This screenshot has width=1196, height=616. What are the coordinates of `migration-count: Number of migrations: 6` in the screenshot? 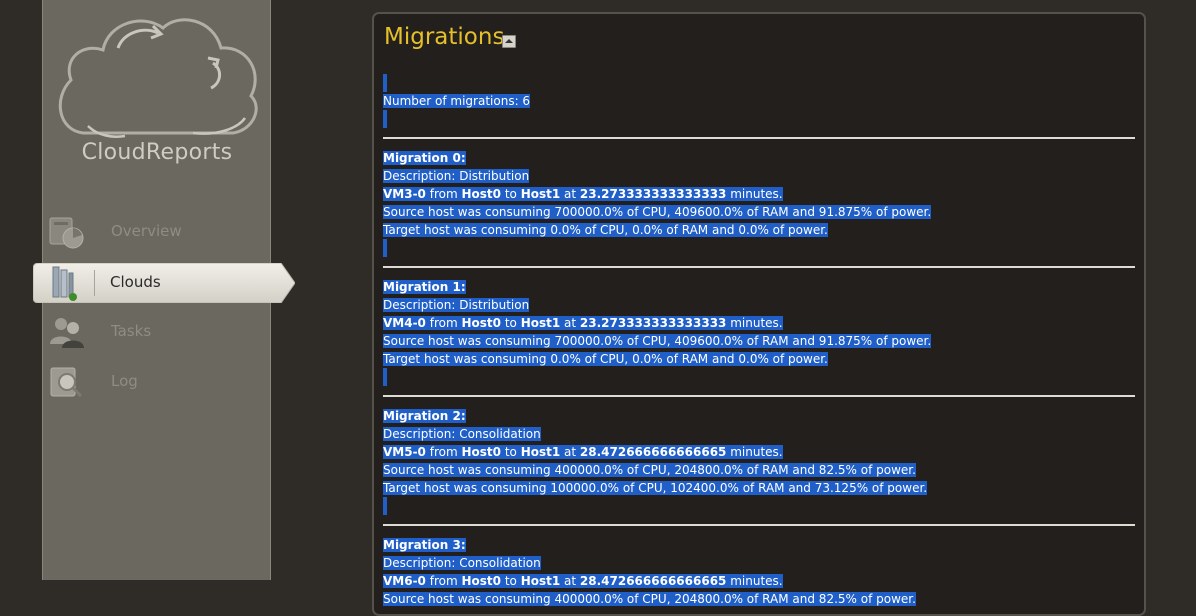 It's located at (457, 101).